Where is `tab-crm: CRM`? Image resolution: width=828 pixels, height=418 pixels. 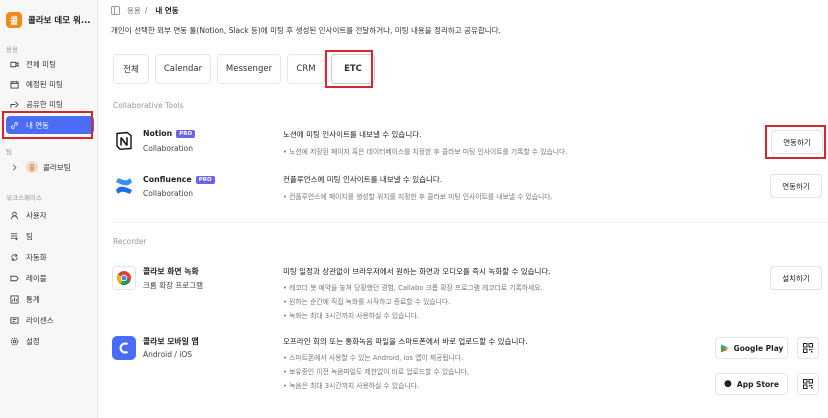
tab-crm: CRM is located at coordinates (306, 69).